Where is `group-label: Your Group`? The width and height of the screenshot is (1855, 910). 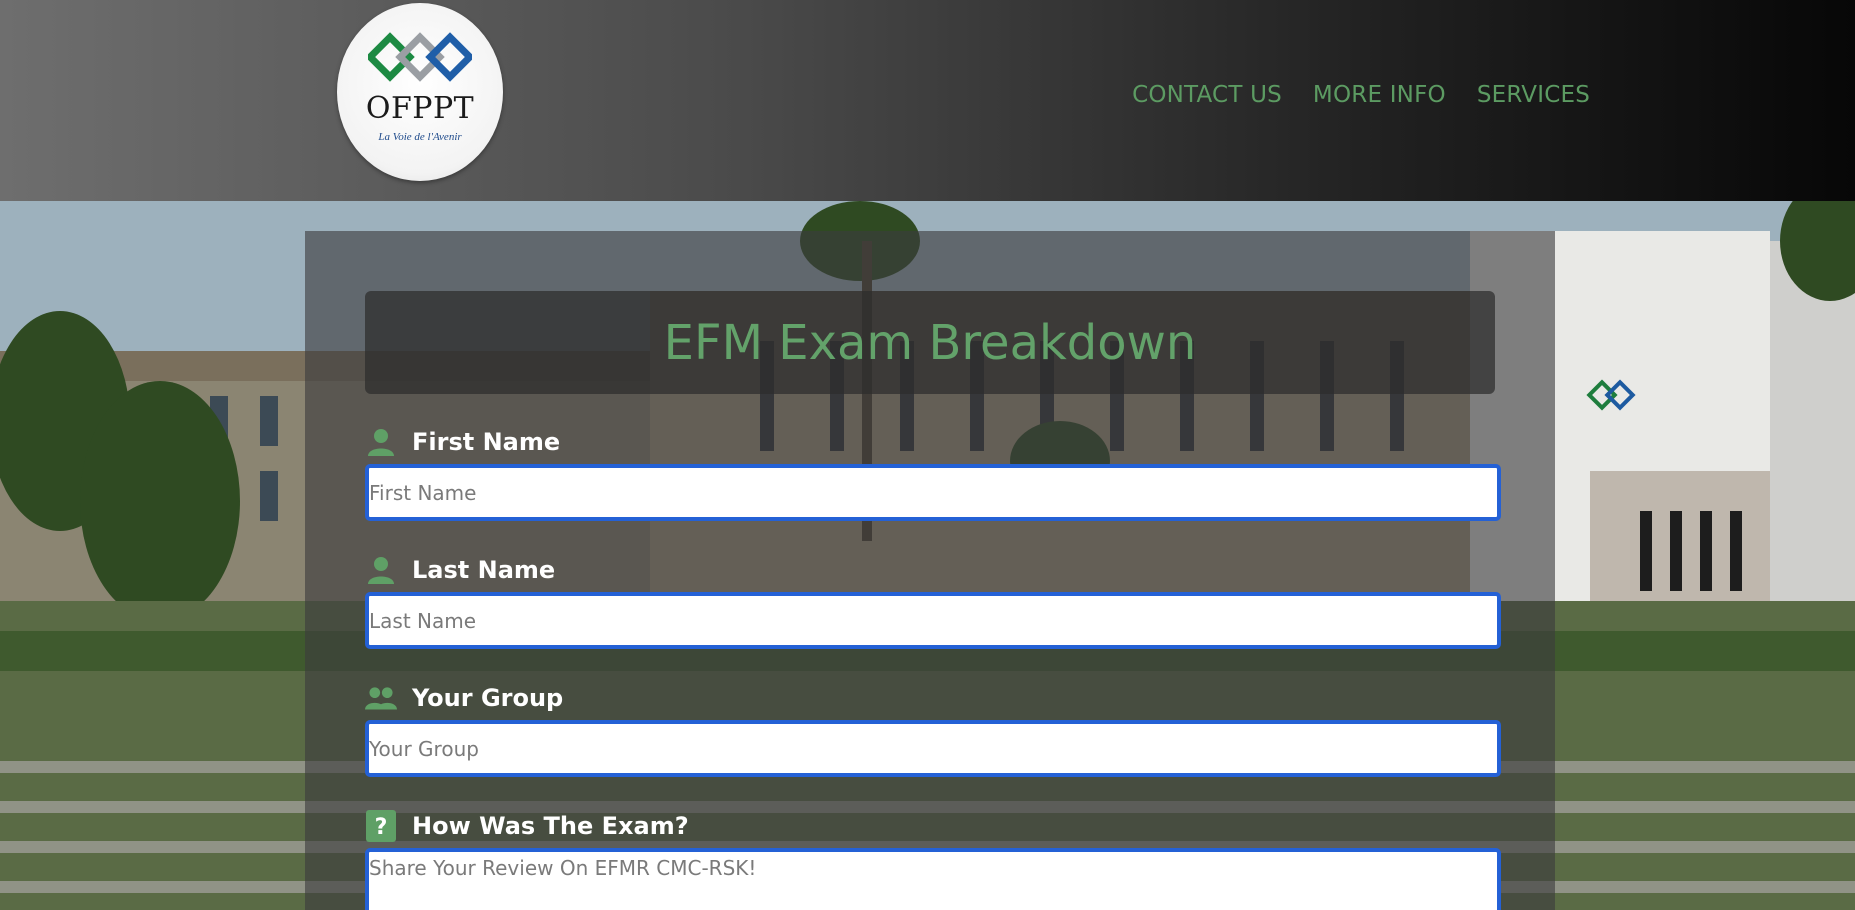 group-label: Your Group is located at coordinates (464, 698).